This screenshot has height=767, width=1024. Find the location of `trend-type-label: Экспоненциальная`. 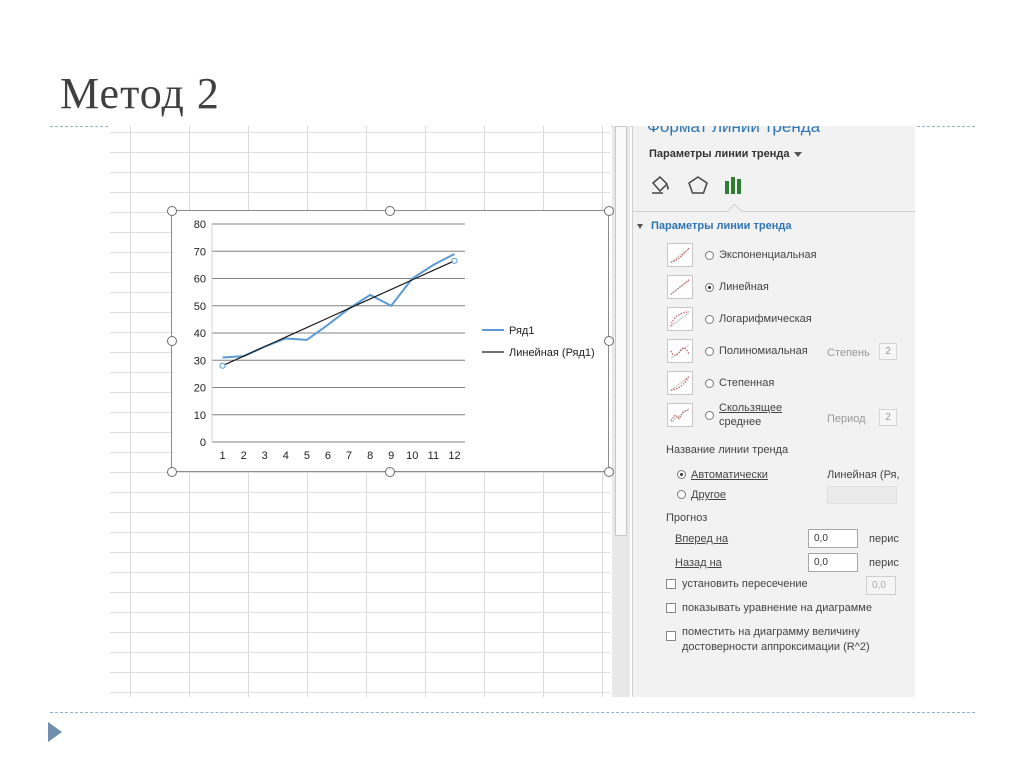

trend-type-label: Экспоненциальная is located at coordinates (768, 255).